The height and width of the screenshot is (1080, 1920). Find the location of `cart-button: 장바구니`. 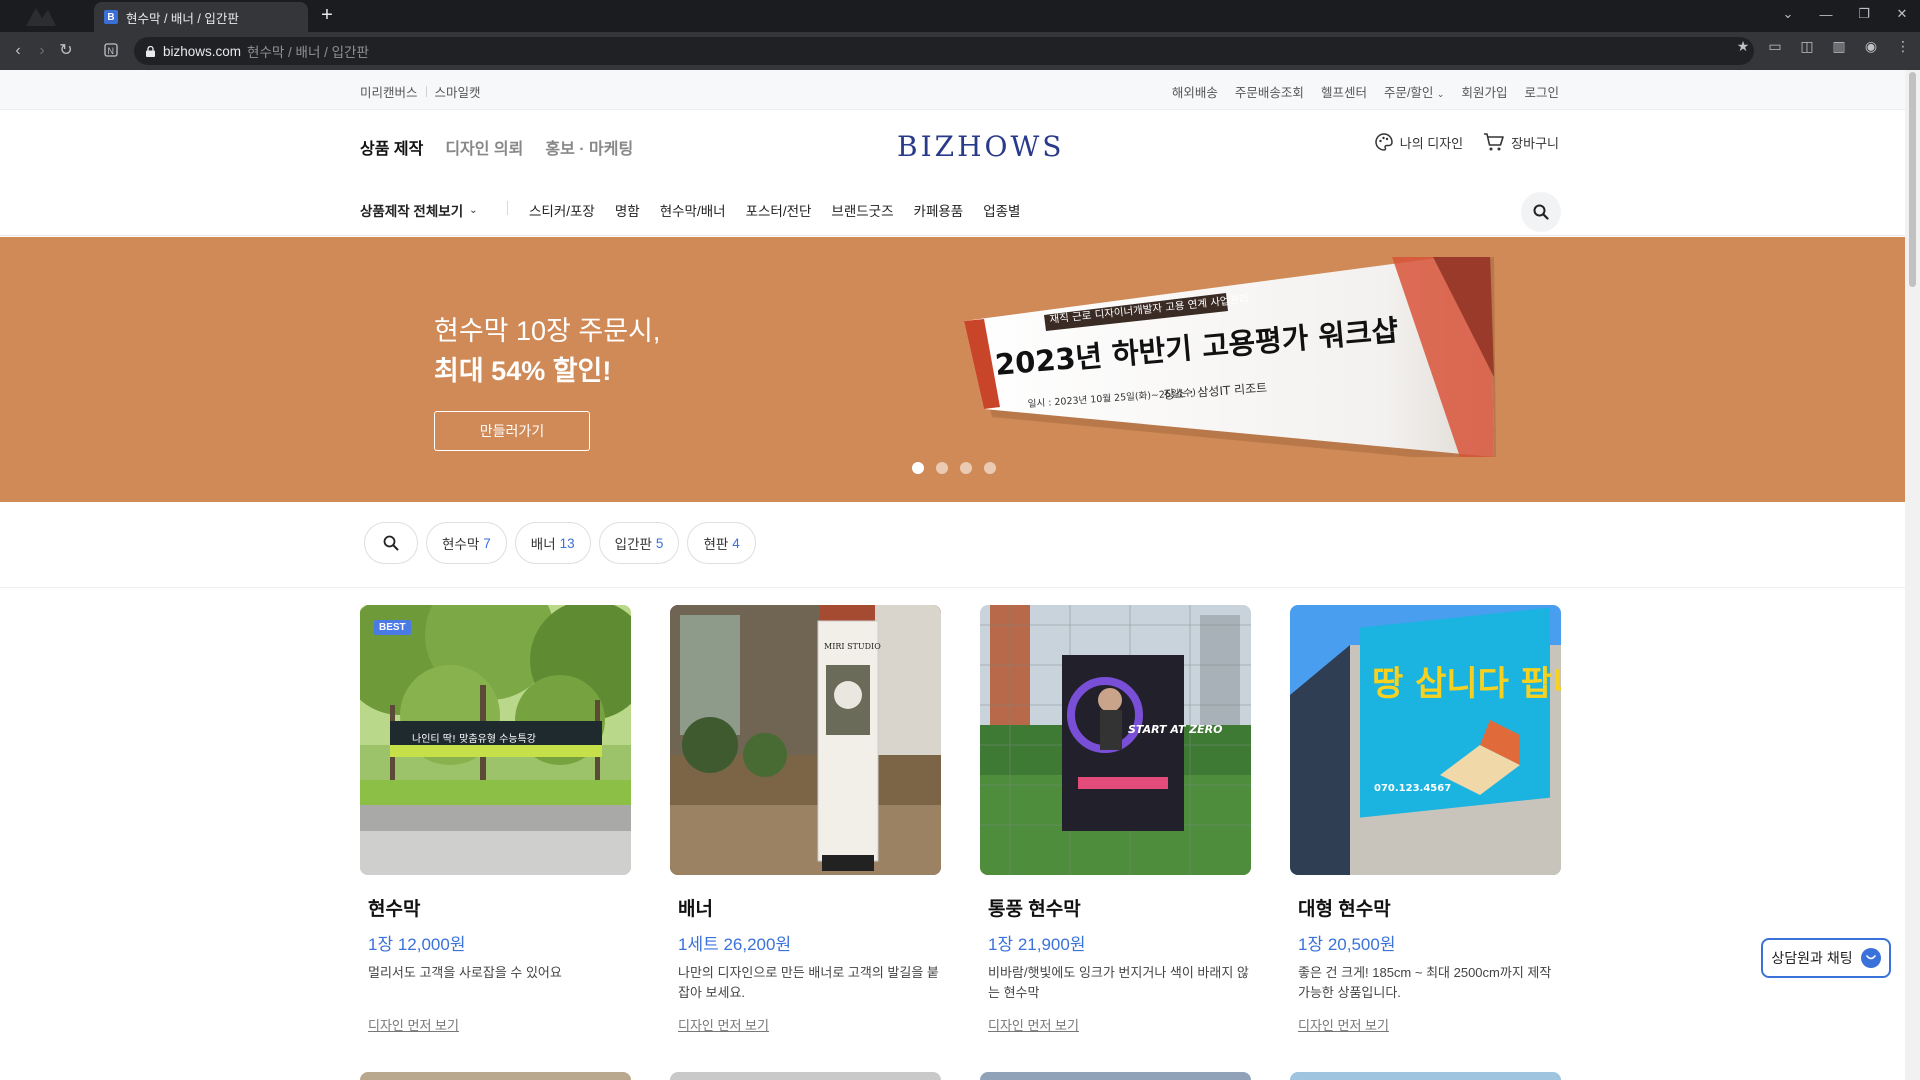

cart-button: 장바구니 is located at coordinates (1521, 142).